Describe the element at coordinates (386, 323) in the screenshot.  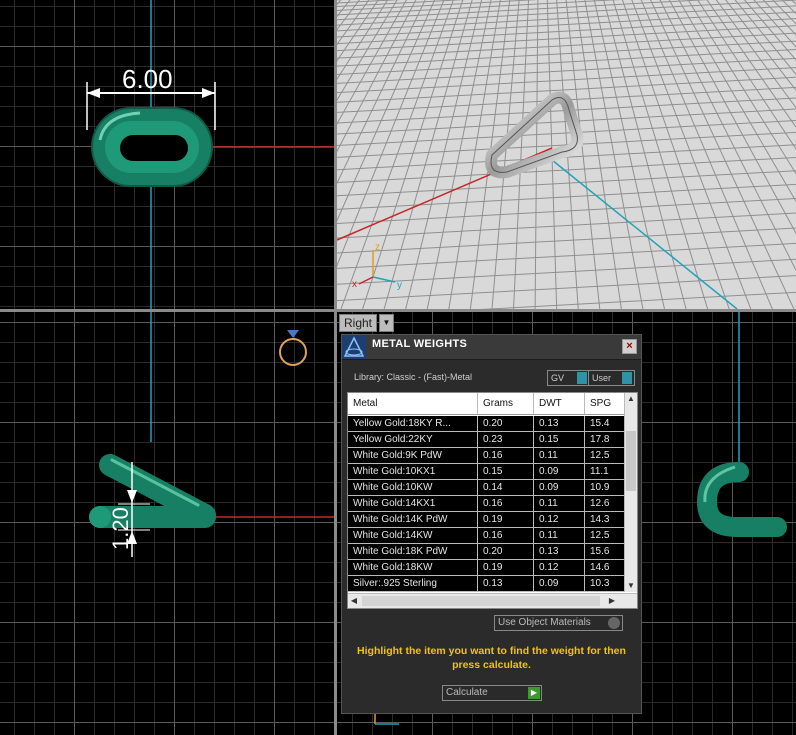
I see `viewport-menu-chevron-icon: ▼` at that location.